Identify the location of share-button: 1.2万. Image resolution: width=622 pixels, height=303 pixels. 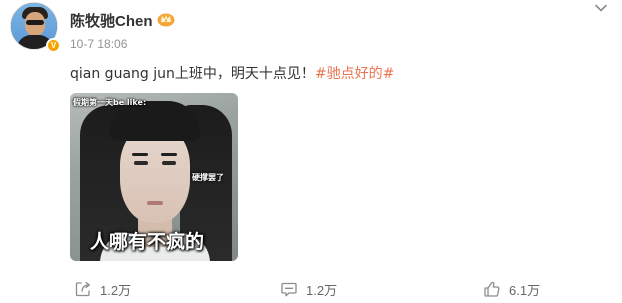
(102, 289).